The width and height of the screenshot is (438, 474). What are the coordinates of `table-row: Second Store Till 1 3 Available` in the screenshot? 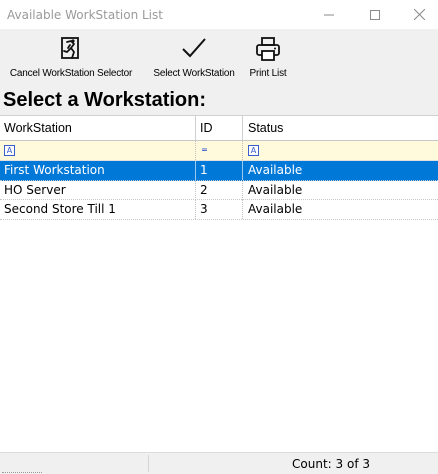 It's located at (219, 210).